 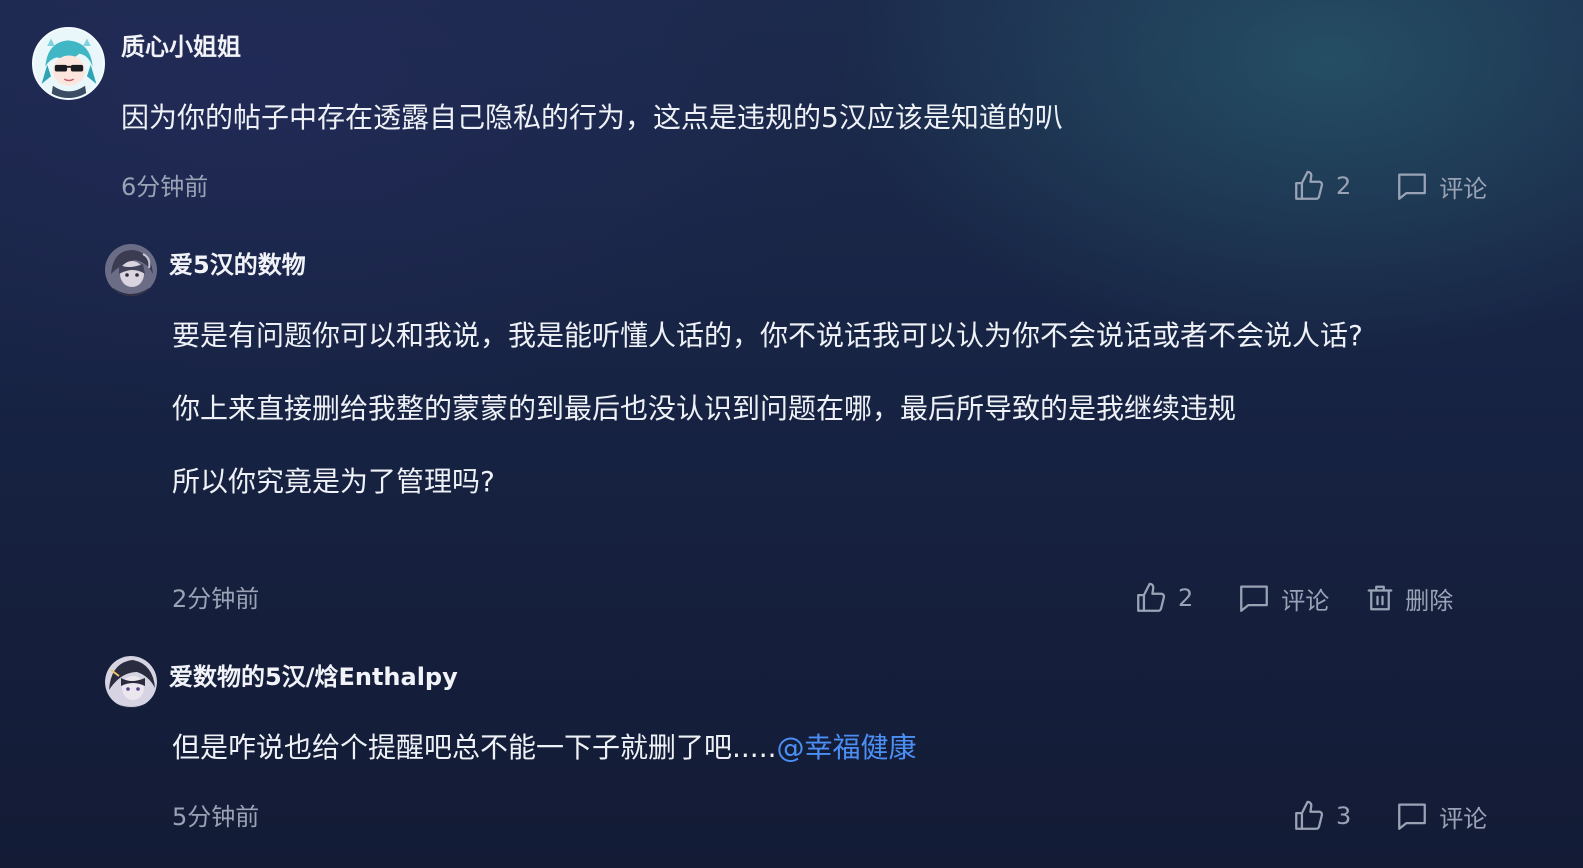 I want to click on comment-actions: 3 评论, so click(x=1389, y=816).